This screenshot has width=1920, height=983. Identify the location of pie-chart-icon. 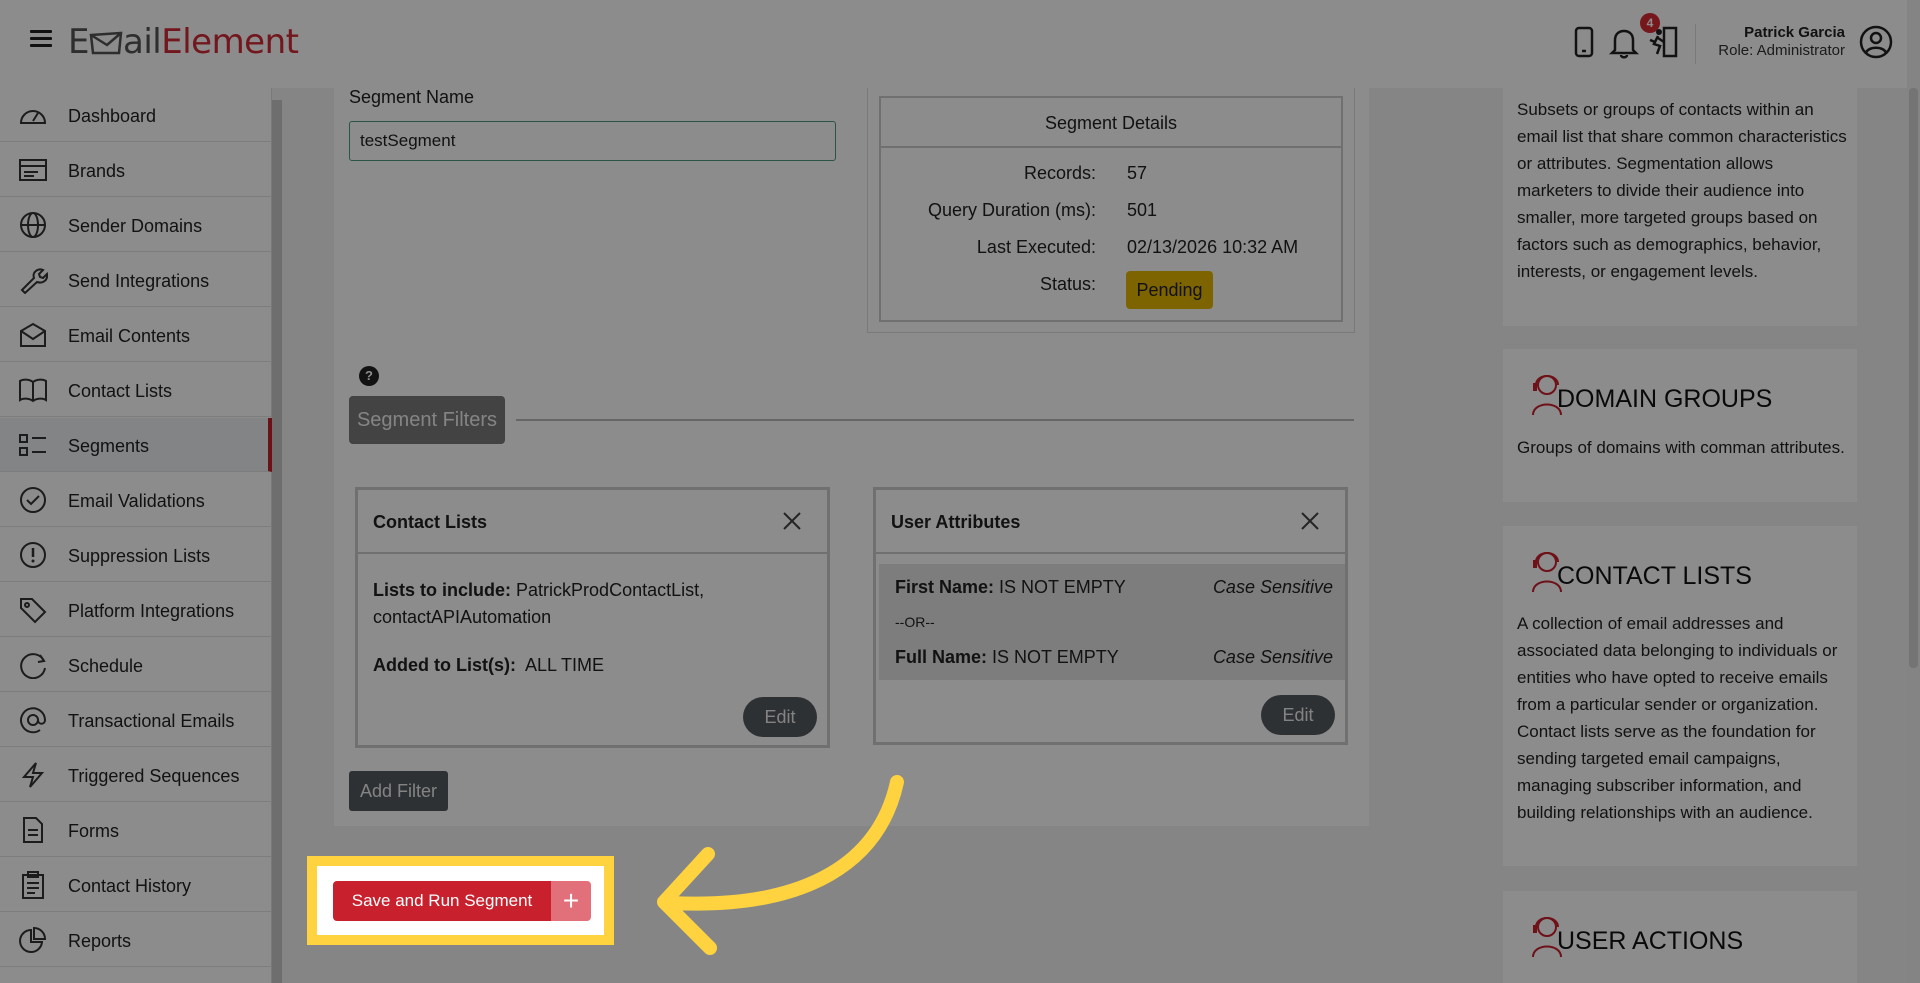
(33, 939).